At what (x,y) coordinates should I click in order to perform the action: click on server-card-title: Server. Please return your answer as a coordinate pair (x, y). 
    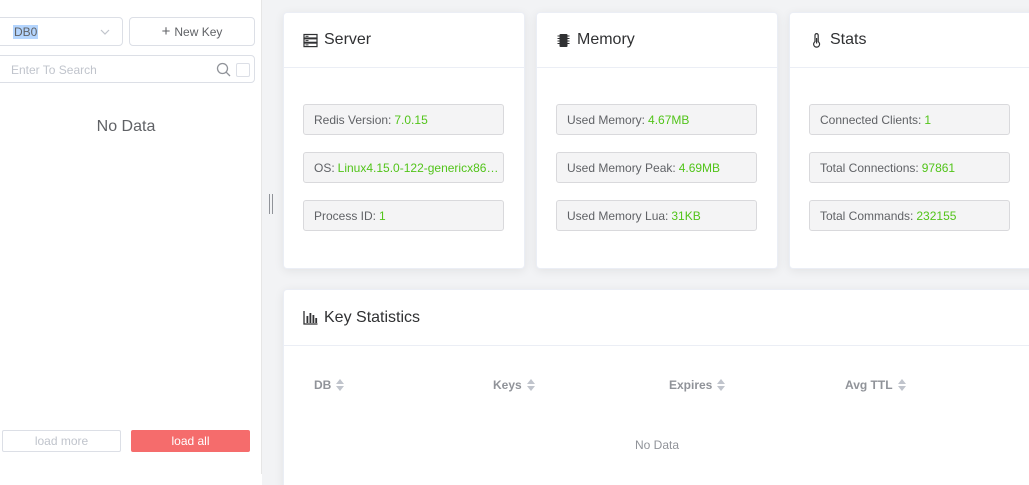
    Looking at the image, I should click on (348, 39).